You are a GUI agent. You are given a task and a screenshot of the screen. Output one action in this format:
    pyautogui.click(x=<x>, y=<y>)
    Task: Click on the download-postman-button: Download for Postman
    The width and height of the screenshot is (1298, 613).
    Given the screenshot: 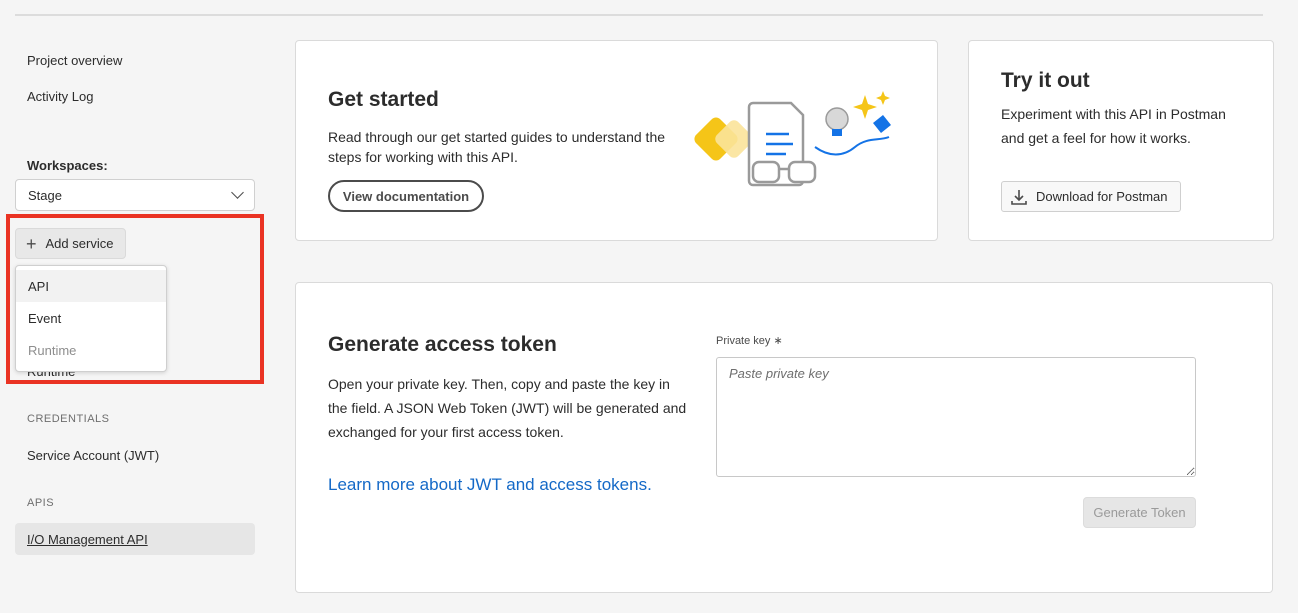 What is the action you would take?
    pyautogui.click(x=1091, y=196)
    